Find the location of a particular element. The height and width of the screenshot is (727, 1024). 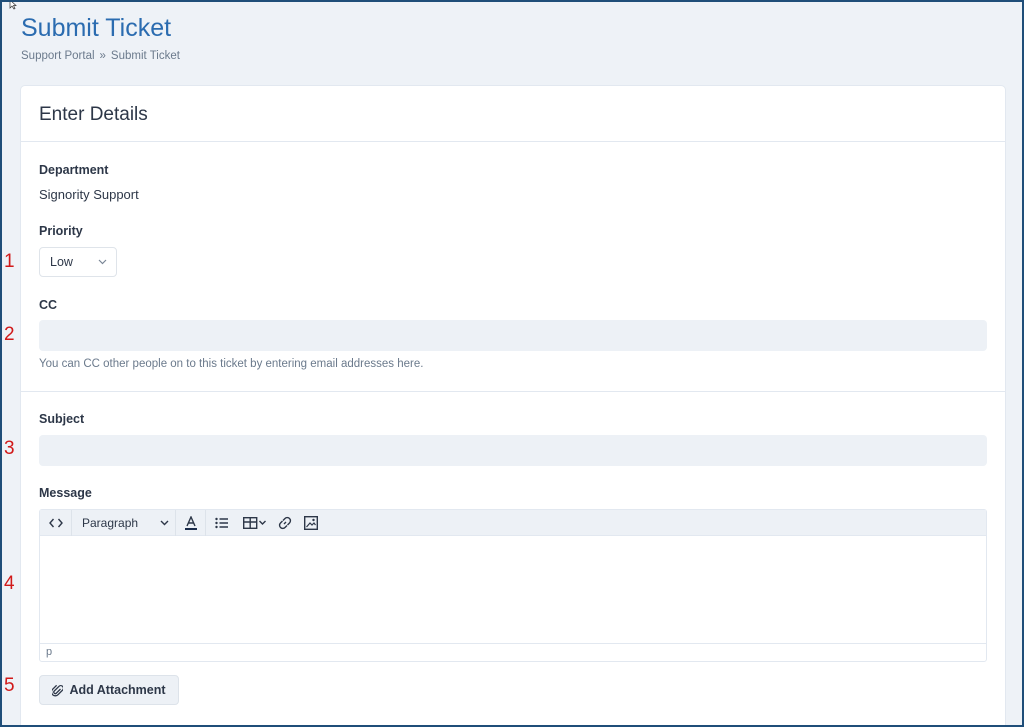

annotation-5: 5 is located at coordinates (9, 685).